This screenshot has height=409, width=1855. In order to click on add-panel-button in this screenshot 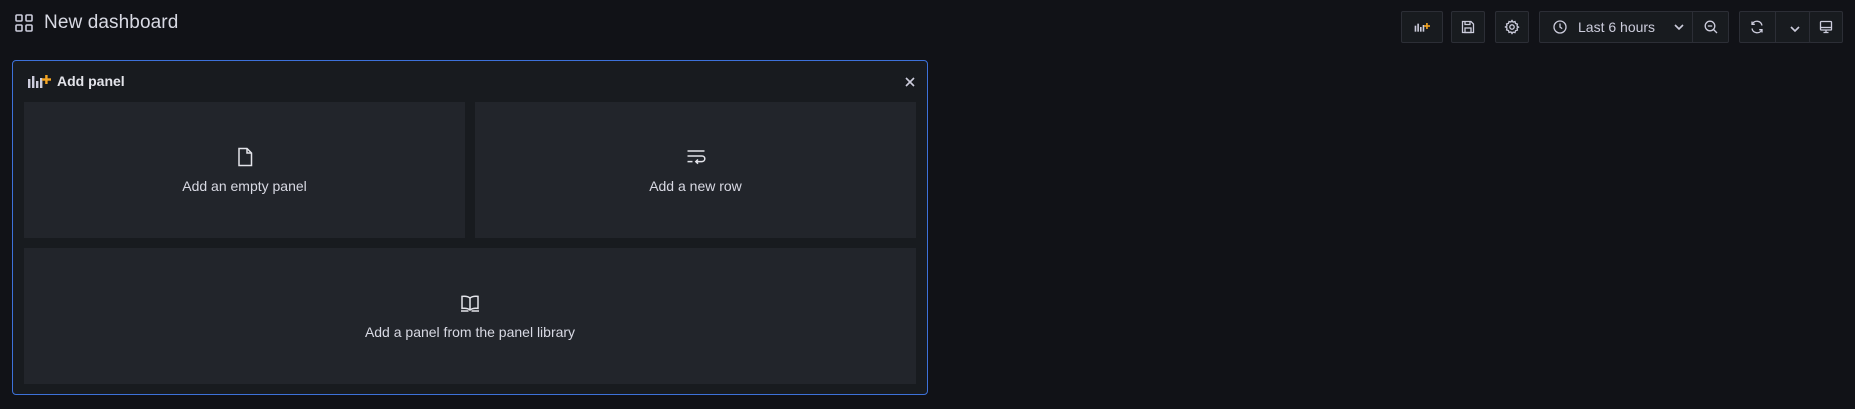, I will do `click(1422, 27)`.